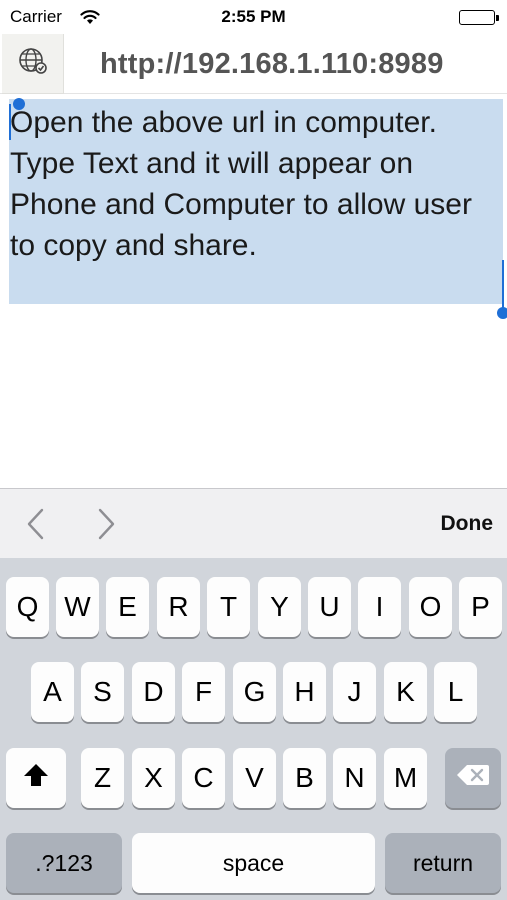 Image resolution: width=507 pixels, height=900 pixels. I want to click on globe-icon, so click(33, 63).